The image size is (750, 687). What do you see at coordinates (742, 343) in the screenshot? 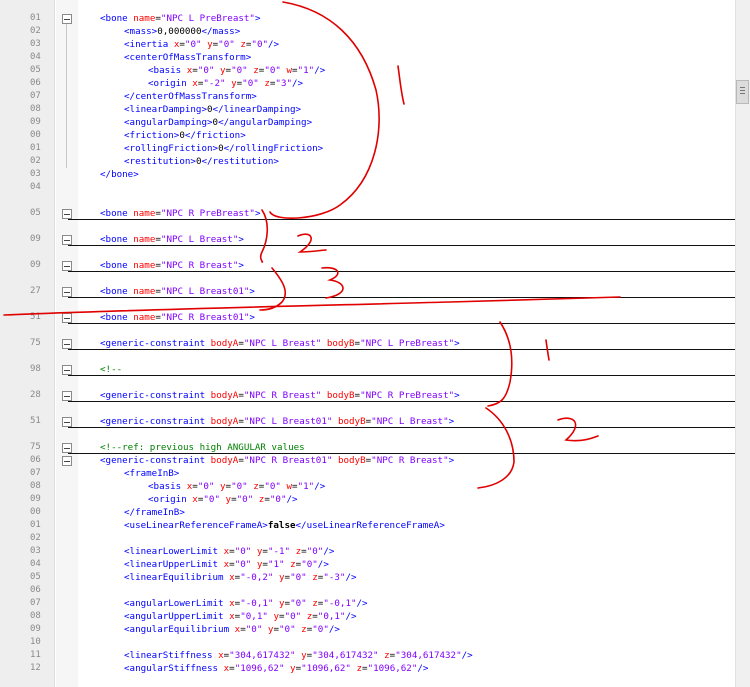
I see `vertical-scrollbar` at bounding box center [742, 343].